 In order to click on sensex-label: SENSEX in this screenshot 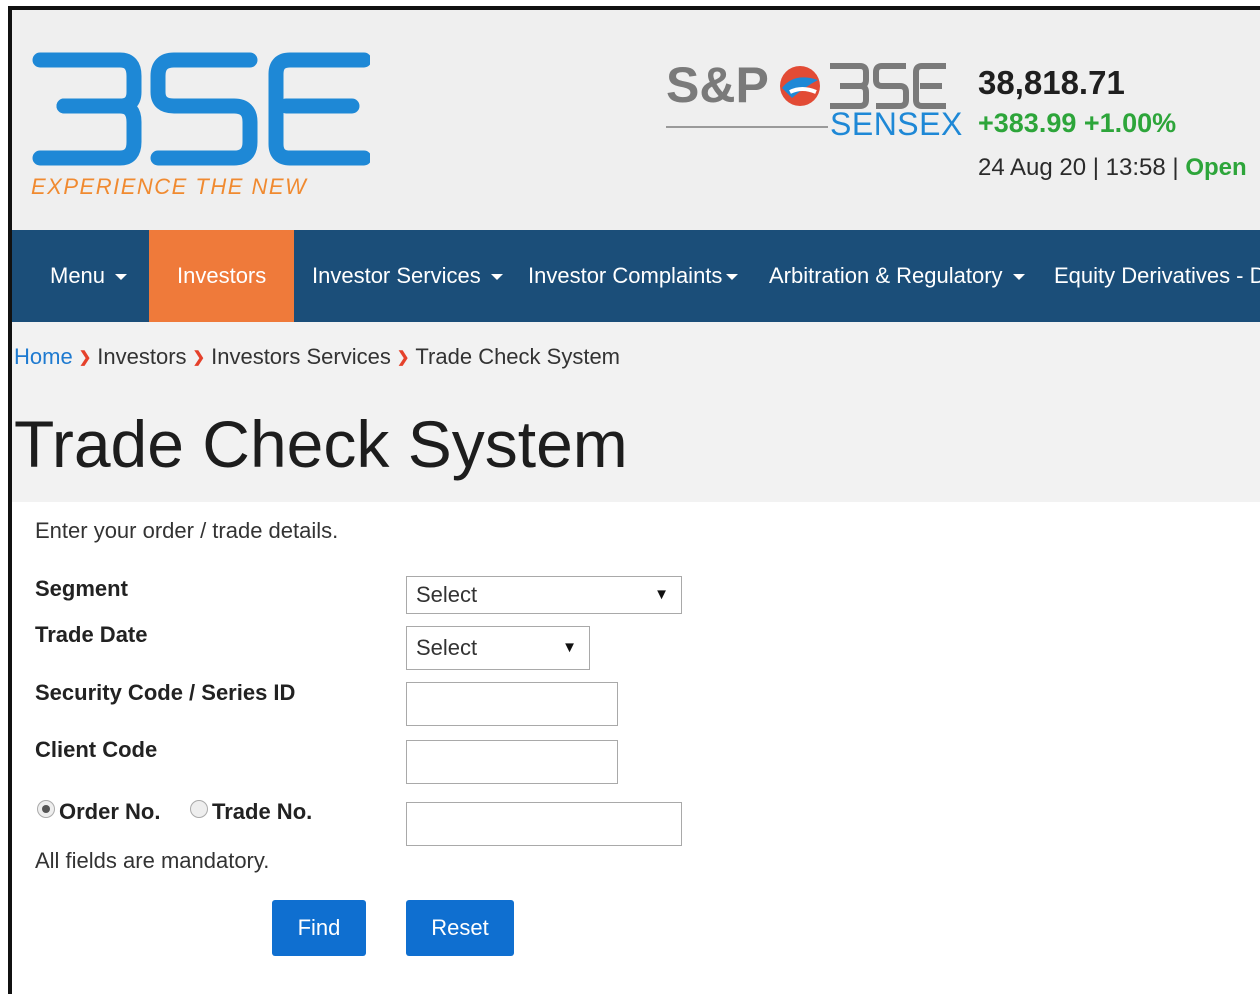, I will do `click(896, 124)`.